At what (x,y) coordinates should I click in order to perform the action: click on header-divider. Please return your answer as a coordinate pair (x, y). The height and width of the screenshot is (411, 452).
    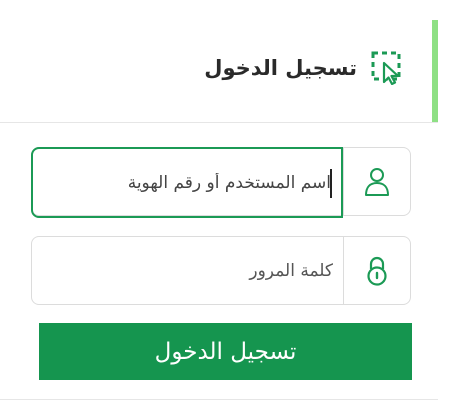
    Looking at the image, I should click on (219, 122).